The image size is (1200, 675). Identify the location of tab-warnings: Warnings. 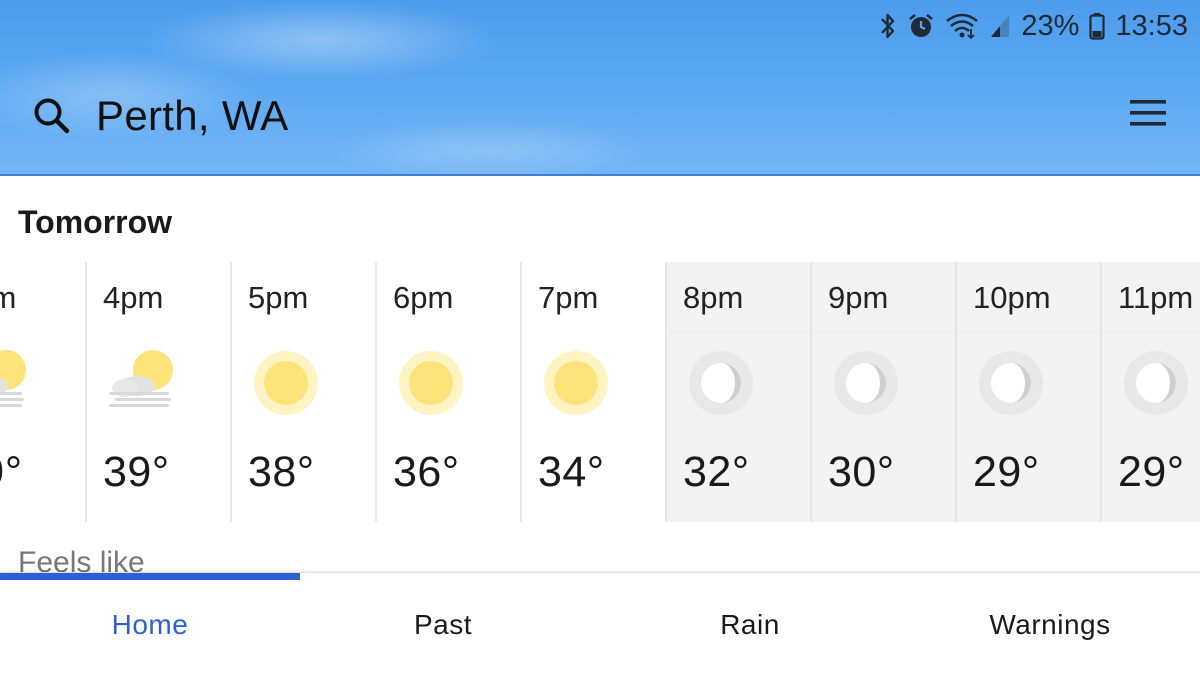
(1050, 624).